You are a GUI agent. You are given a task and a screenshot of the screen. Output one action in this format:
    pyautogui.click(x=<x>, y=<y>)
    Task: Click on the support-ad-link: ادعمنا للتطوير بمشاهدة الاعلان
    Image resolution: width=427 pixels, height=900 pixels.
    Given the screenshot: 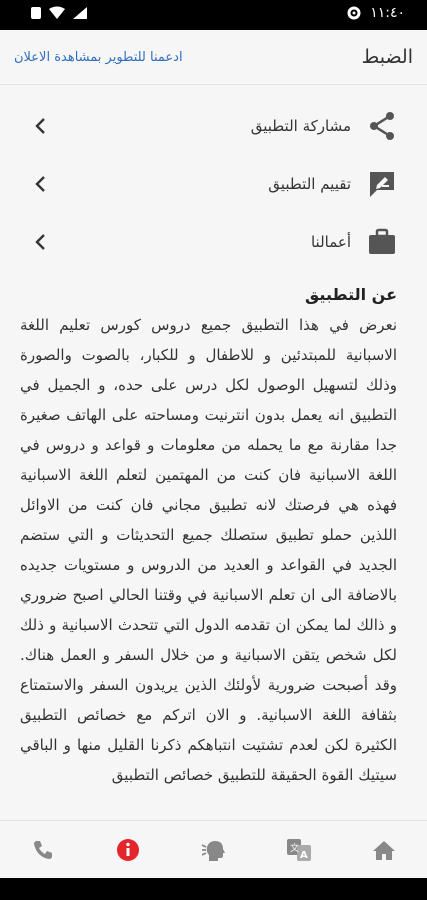 What is the action you would take?
    pyautogui.click(x=98, y=57)
    